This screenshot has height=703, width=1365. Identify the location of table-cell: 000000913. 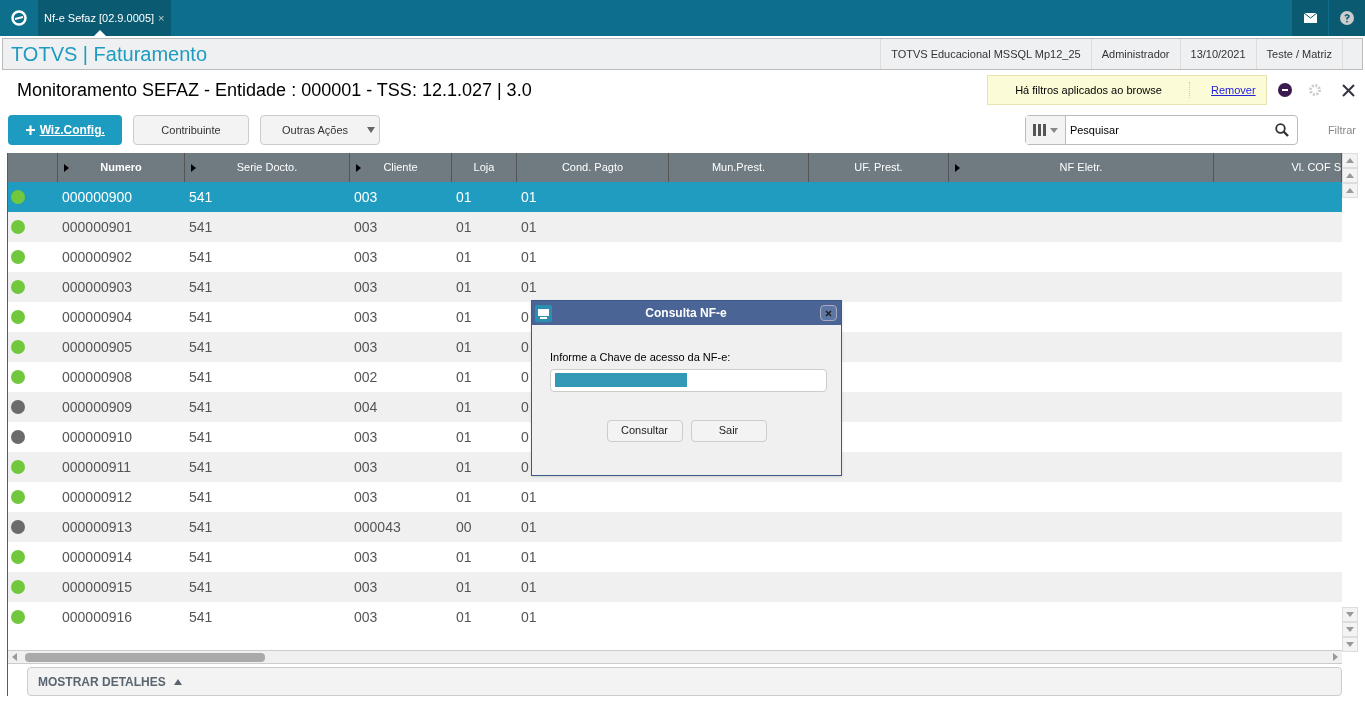
(97, 526).